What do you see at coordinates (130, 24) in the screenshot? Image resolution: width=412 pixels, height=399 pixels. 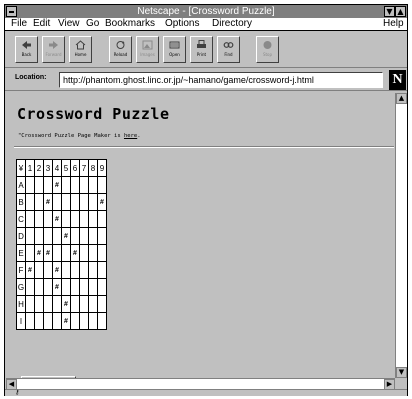 I see `menu-bookmarks: Bookmarks` at bounding box center [130, 24].